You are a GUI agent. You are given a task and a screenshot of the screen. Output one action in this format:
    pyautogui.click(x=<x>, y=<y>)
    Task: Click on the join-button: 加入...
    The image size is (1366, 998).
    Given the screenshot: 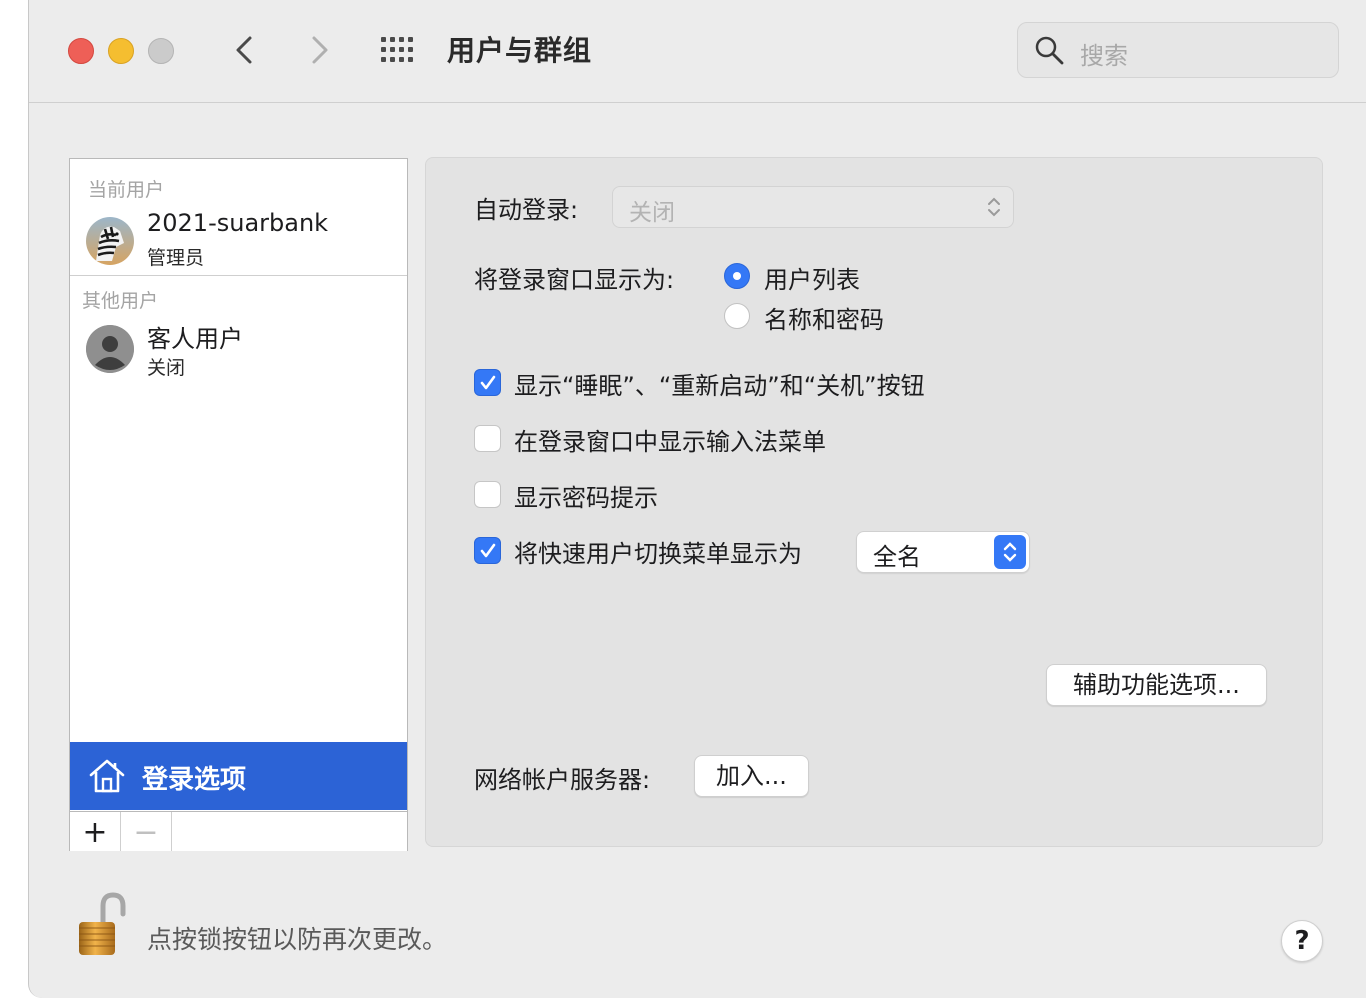 What is the action you would take?
    pyautogui.click(x=751, y=776)
    